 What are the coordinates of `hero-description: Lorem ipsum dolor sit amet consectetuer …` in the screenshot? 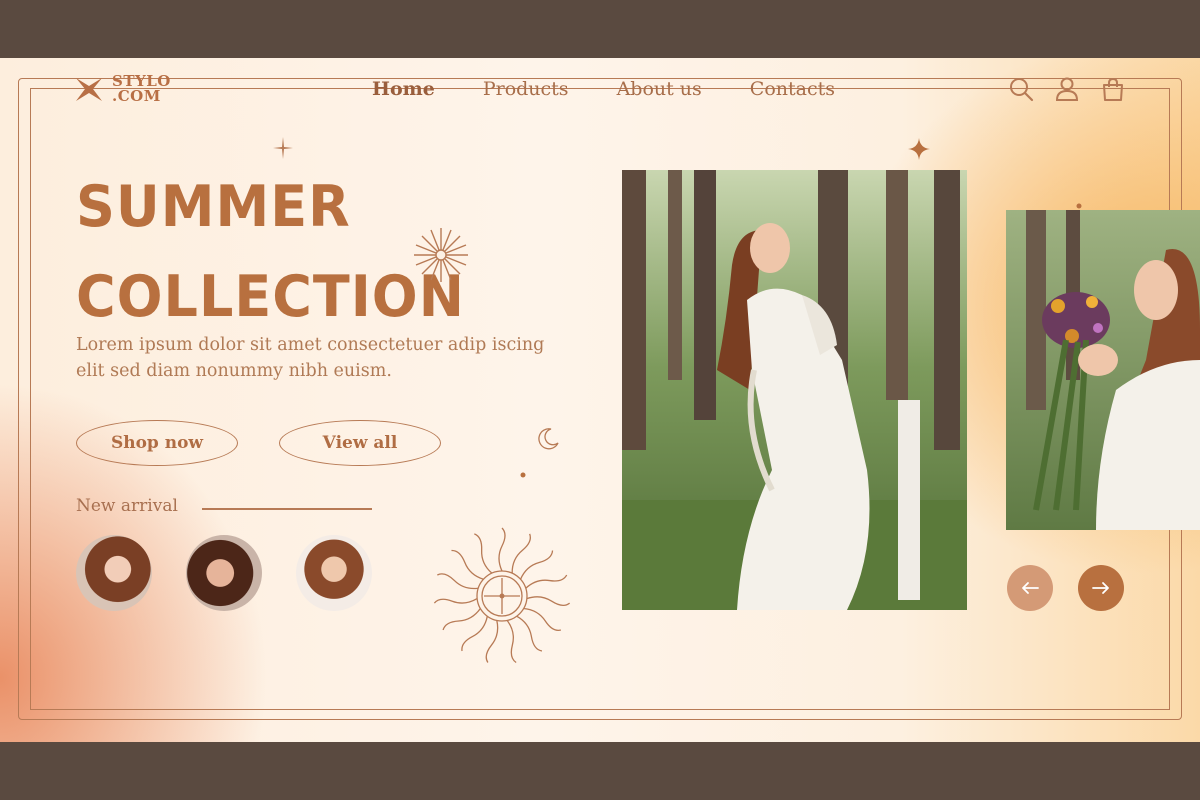 It's located at (310, 358).